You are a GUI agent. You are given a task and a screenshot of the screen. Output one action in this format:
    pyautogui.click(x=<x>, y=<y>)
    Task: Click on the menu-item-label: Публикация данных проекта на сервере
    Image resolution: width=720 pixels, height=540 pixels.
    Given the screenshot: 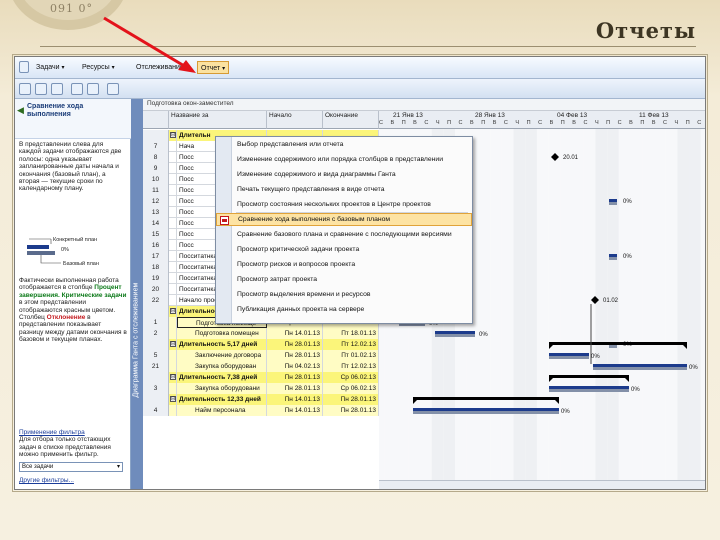 What is the action you would take?
    pyautogui.click(x=301, y=309)
    